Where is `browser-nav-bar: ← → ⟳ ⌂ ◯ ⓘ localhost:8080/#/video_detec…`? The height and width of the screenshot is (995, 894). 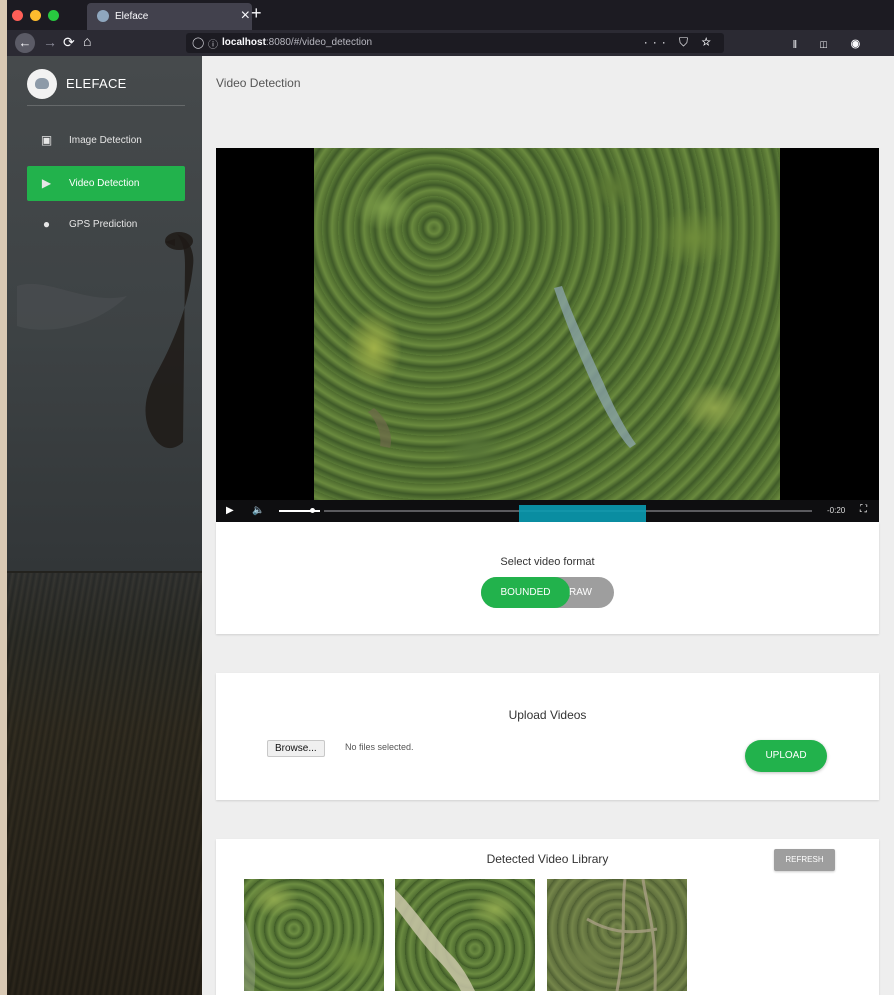
browser-nav-bar: ← → ⟳ ⌂ ◯ ⓘ localhost:8080/#/video_detec… is located at coordinates (450, 50).